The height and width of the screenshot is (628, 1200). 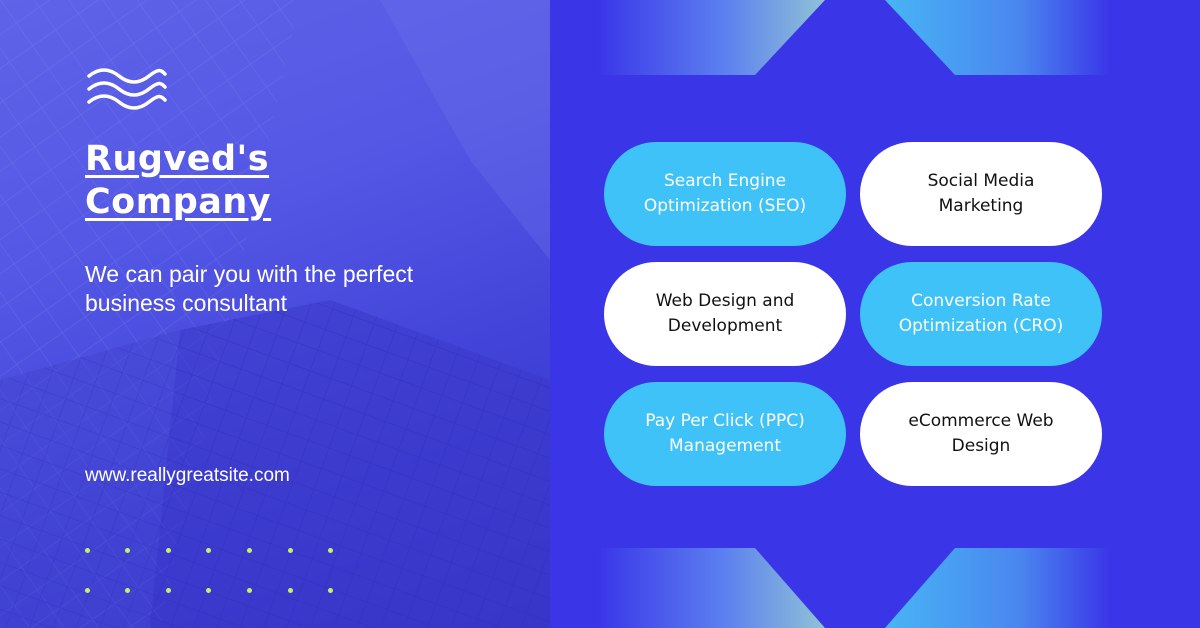 What do you see at coordinates (725, 194) in the screenshot?
I see `service-seo: Search Engine Optimization (SEO)` at bounding box center [725, 194].